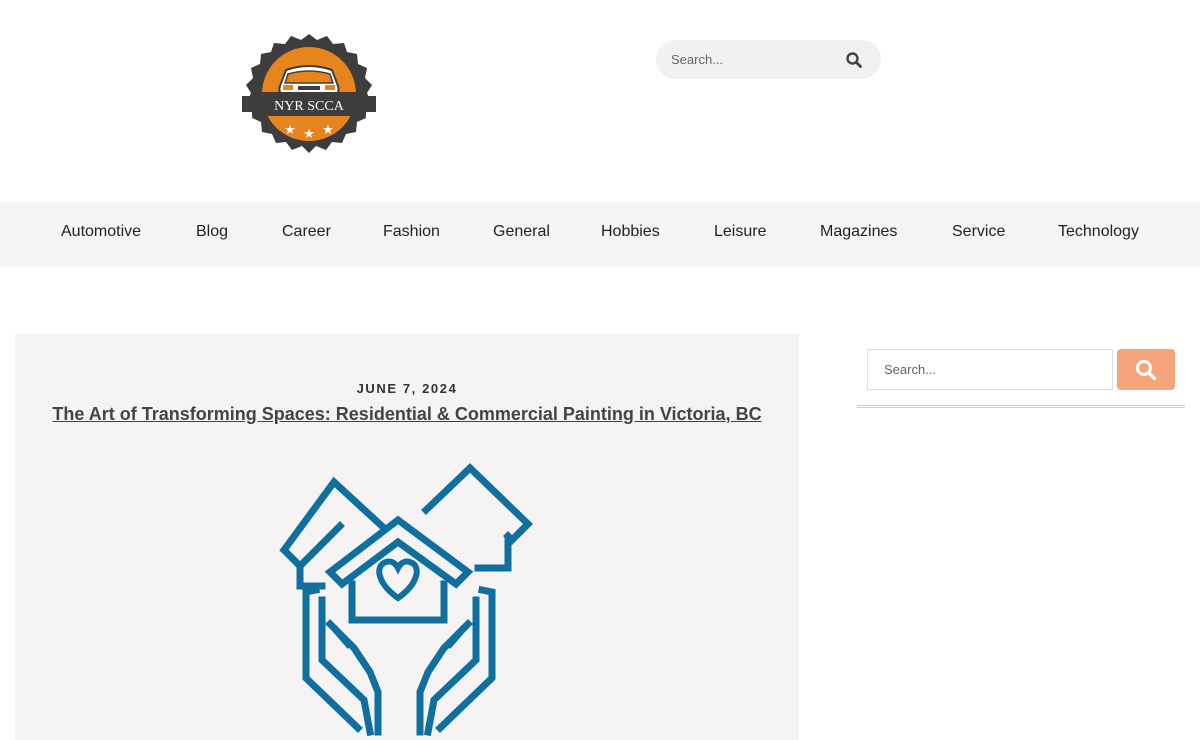 The image size is (1200, 740). I want to click on nav-item-career: Career, so click(306, 232).